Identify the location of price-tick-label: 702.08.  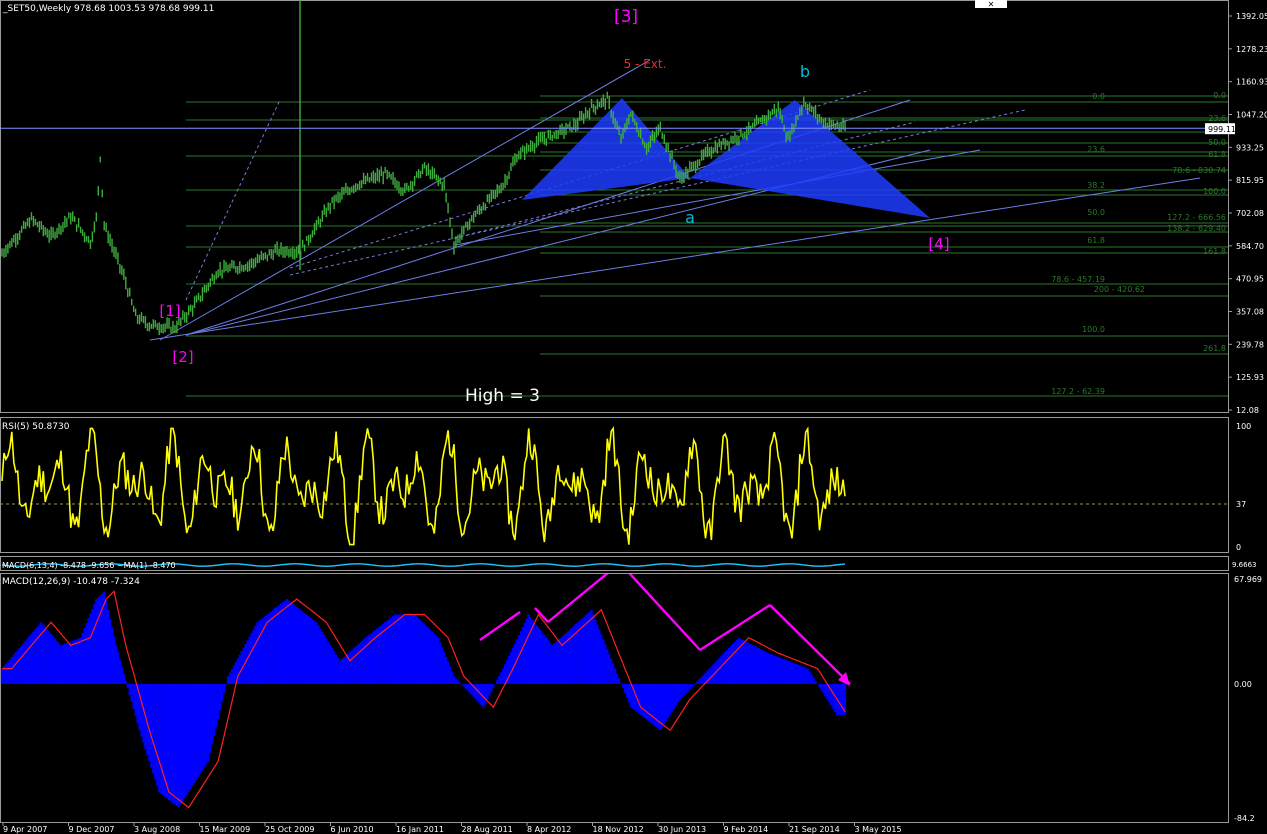
(1250, 213).